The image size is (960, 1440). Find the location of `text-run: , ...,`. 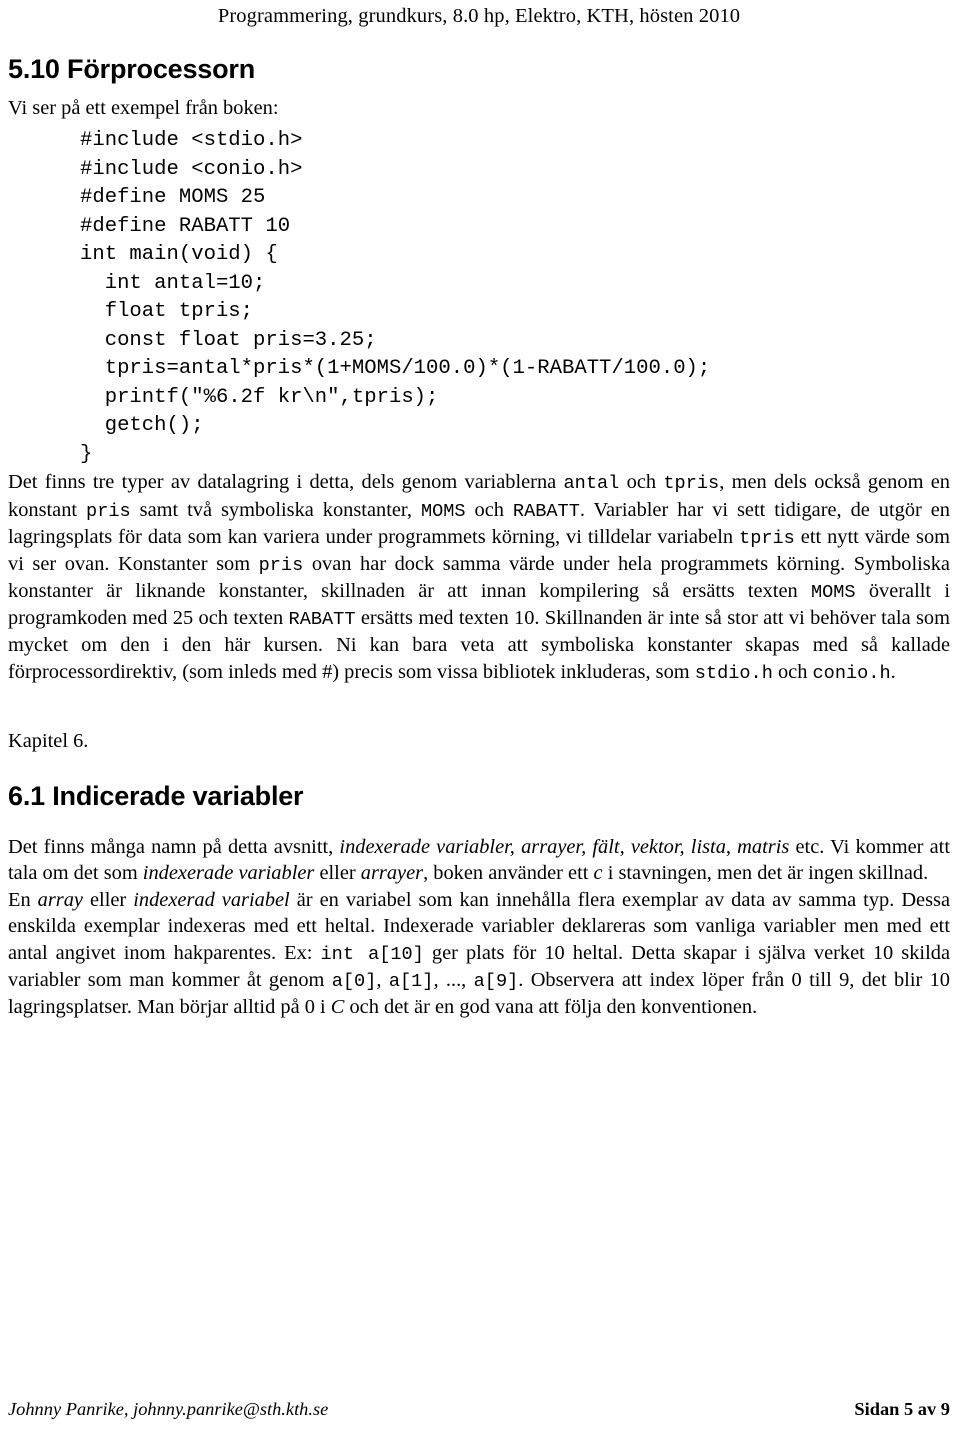

text-run: , ..., is located at coordinates (453, 979).